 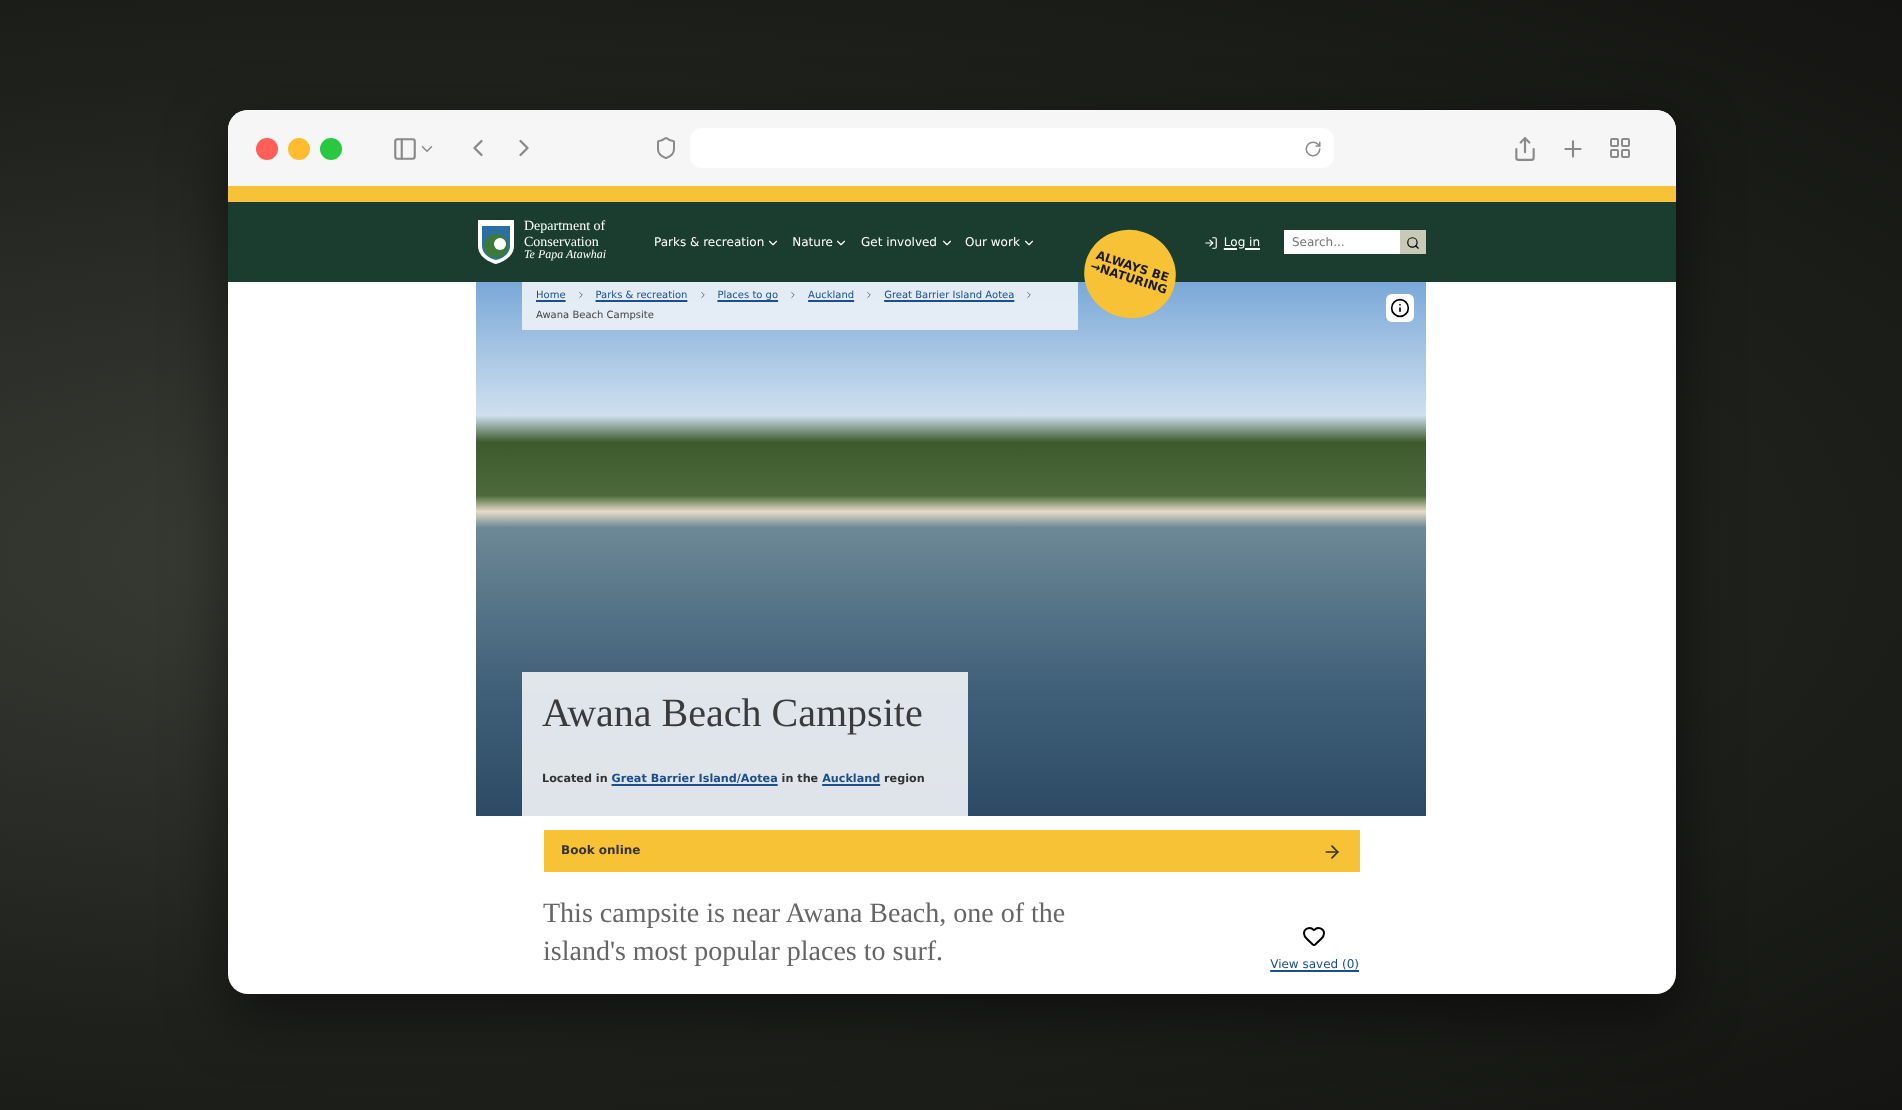 What do you see at coordinates (1312, 148) in the screenshot?
I see `reload-icon` at bounding box center [1312, 148].